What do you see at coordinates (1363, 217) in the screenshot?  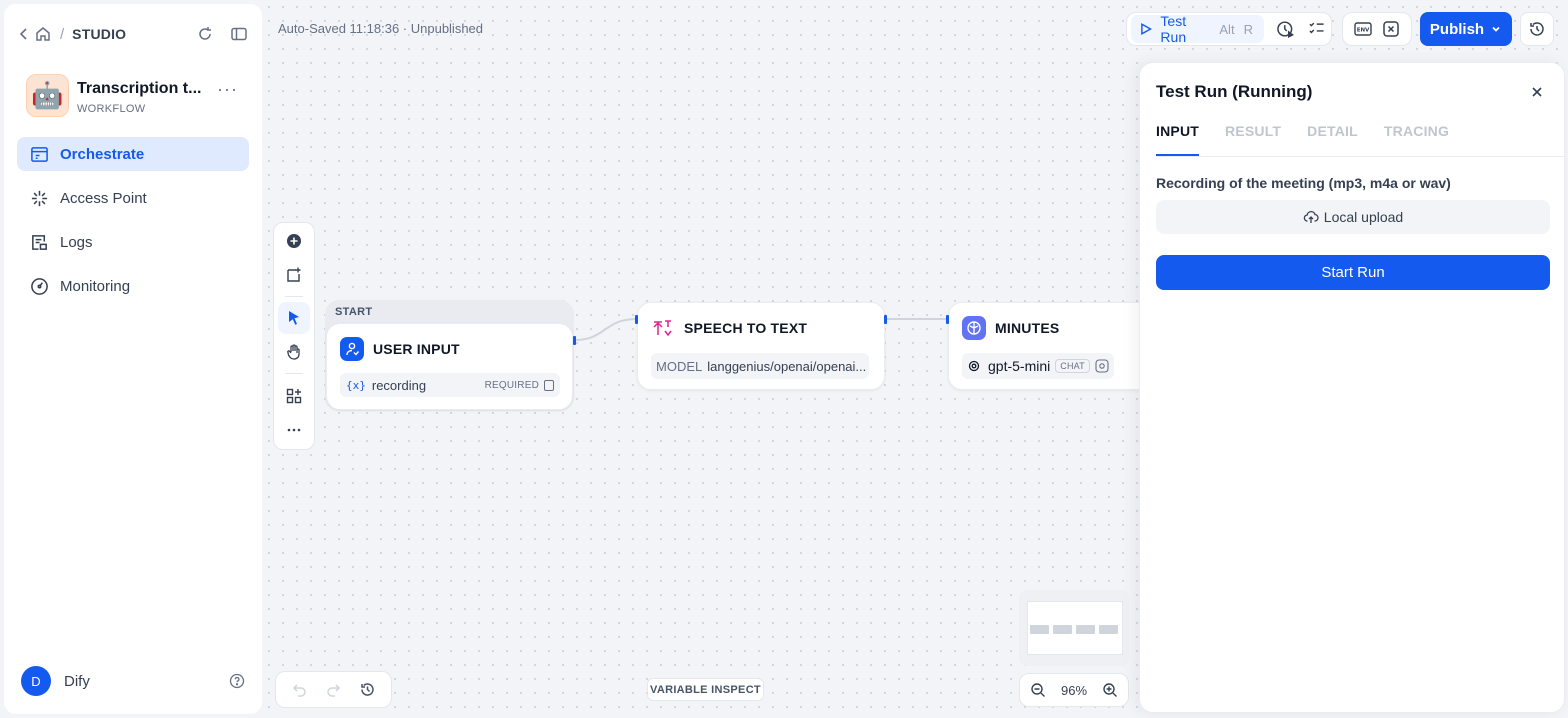 I see `upload-label: Local upload` at bounding box center [1363, 217].